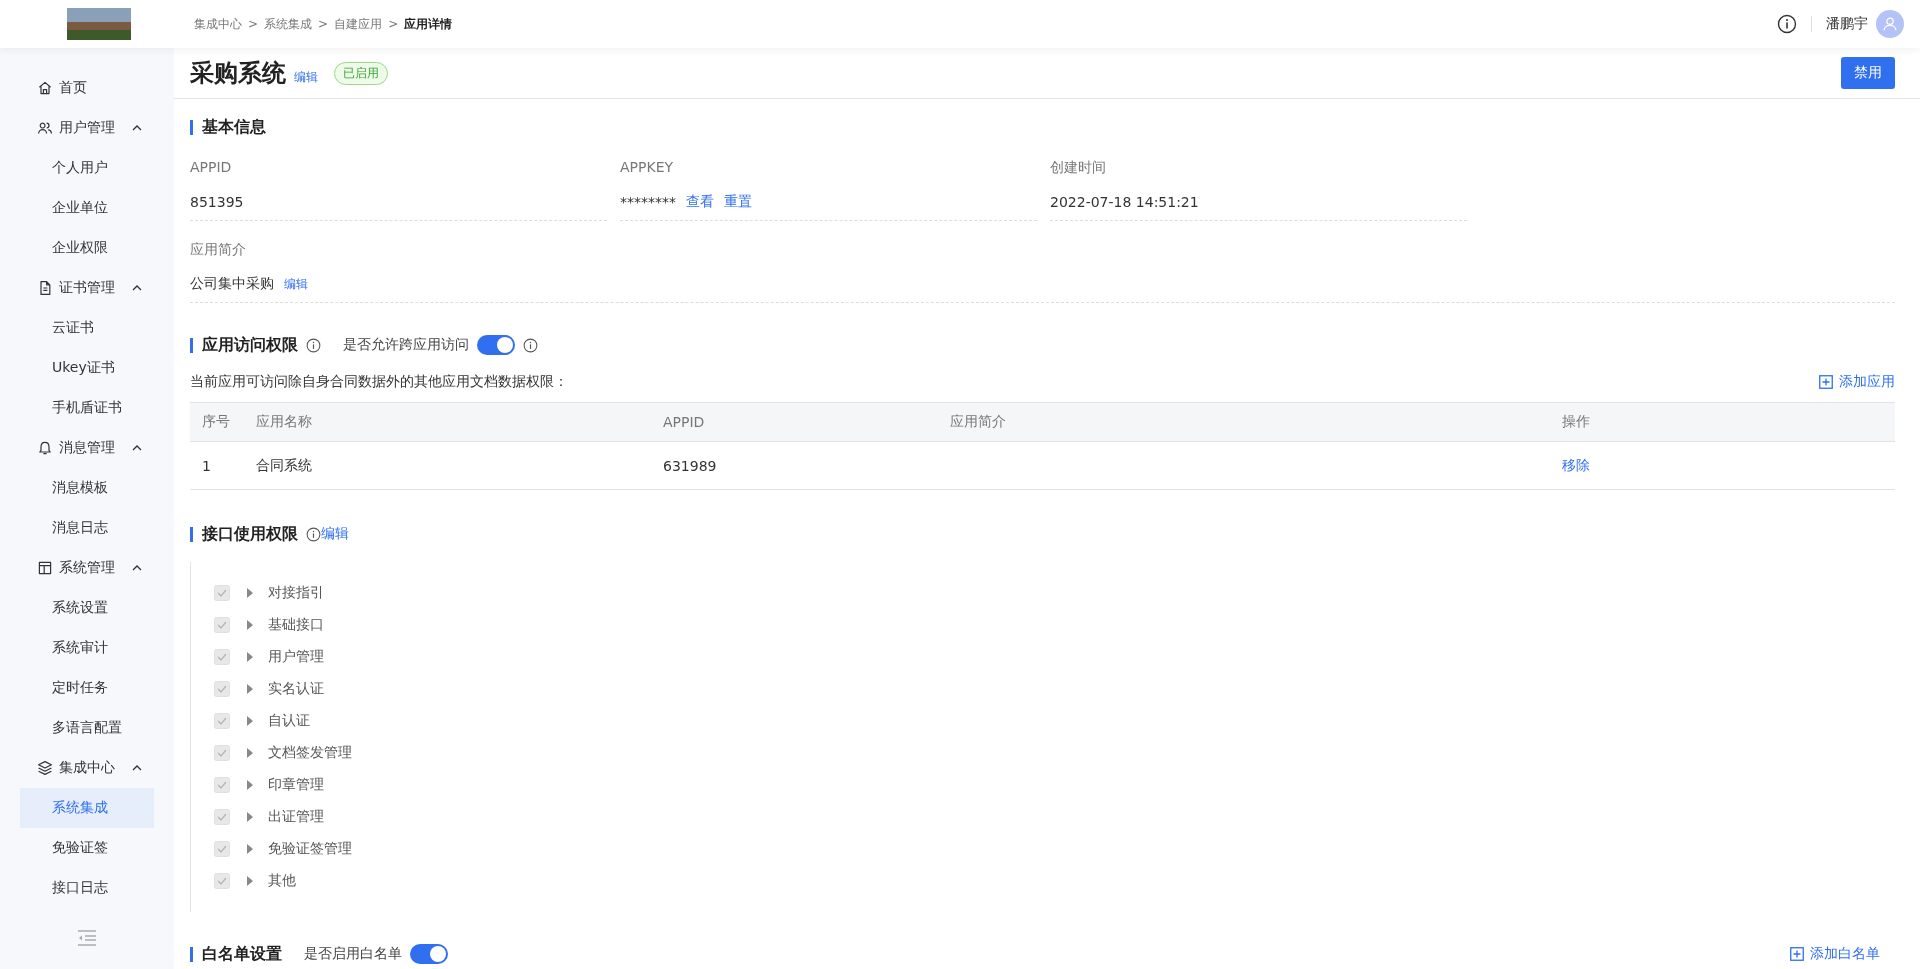 This screenshot has width=1920, height=969. Describe the element at coordinates (361, 73) in the screenshot. I see `status-badge: 已启用` at that location.